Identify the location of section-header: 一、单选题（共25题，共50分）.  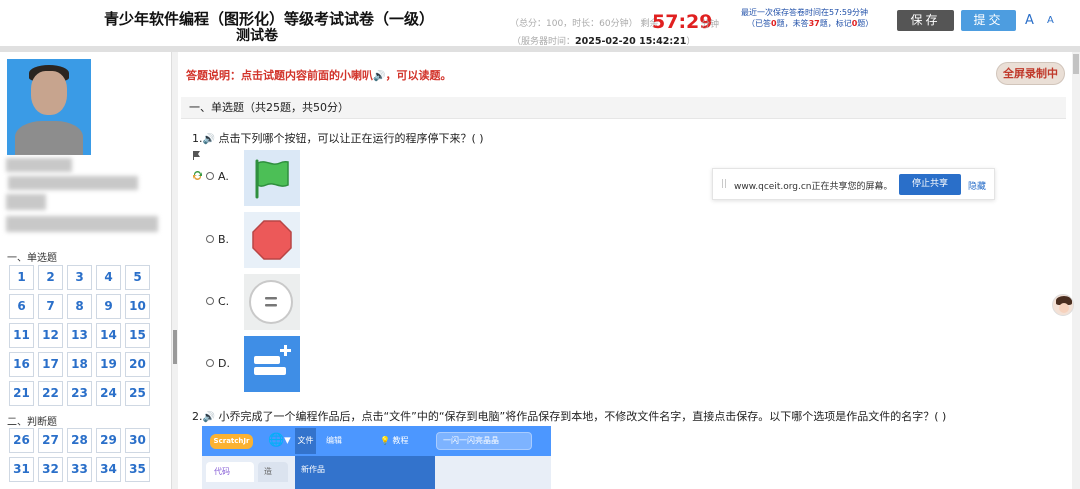
(623, 108).